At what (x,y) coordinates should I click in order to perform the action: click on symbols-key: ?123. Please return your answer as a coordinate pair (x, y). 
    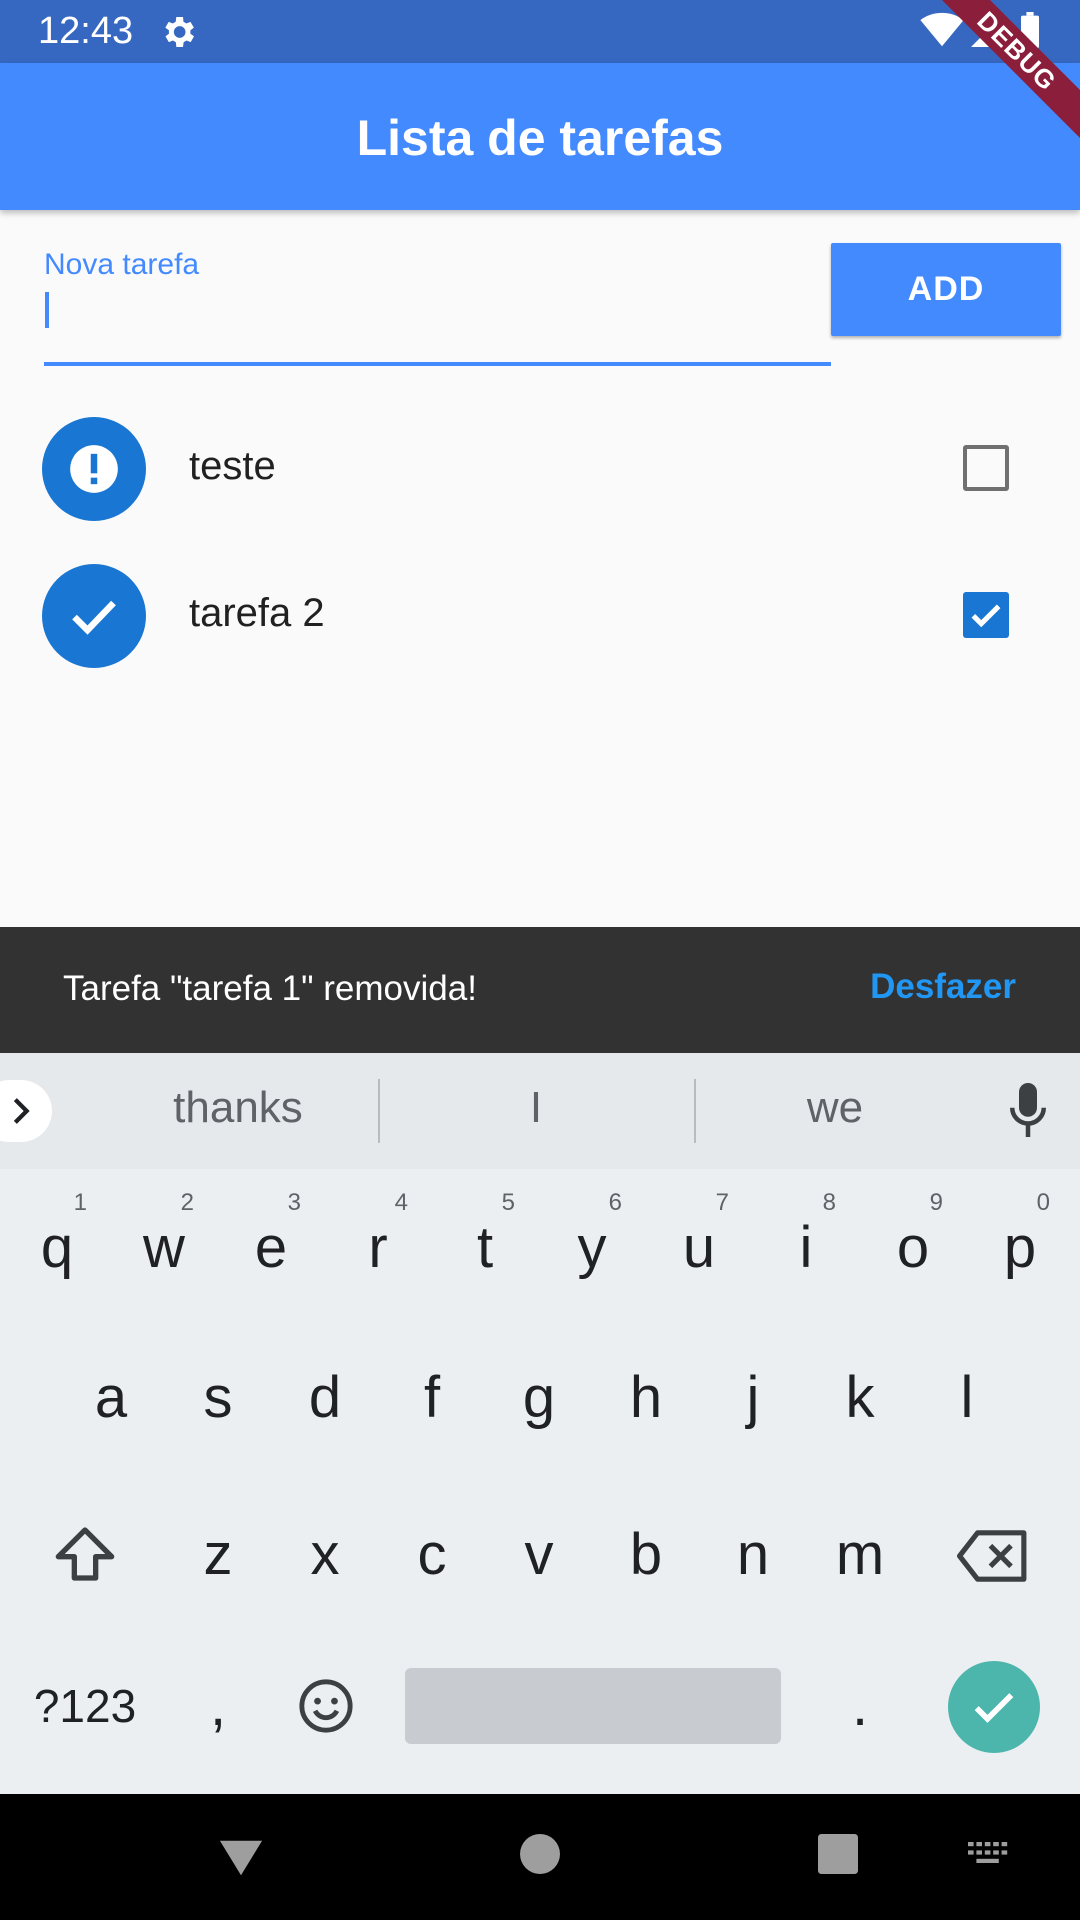
    Looking at the image, I should click on (85, 1706).